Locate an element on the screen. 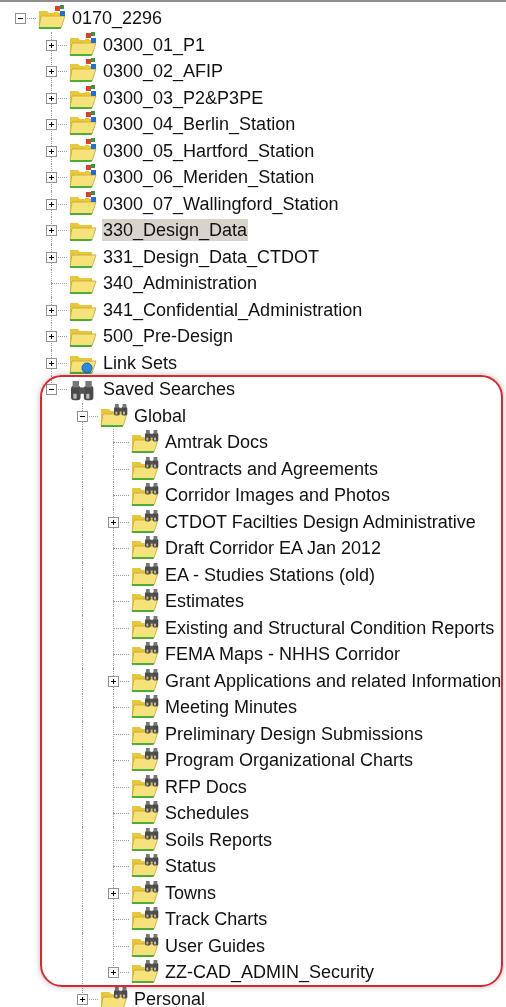 Image resolution: width=506 pixels, height=1007 pixels. tree-item-label: FEMA Maps - NHHS Corridor is located at coordinates (283, 654).